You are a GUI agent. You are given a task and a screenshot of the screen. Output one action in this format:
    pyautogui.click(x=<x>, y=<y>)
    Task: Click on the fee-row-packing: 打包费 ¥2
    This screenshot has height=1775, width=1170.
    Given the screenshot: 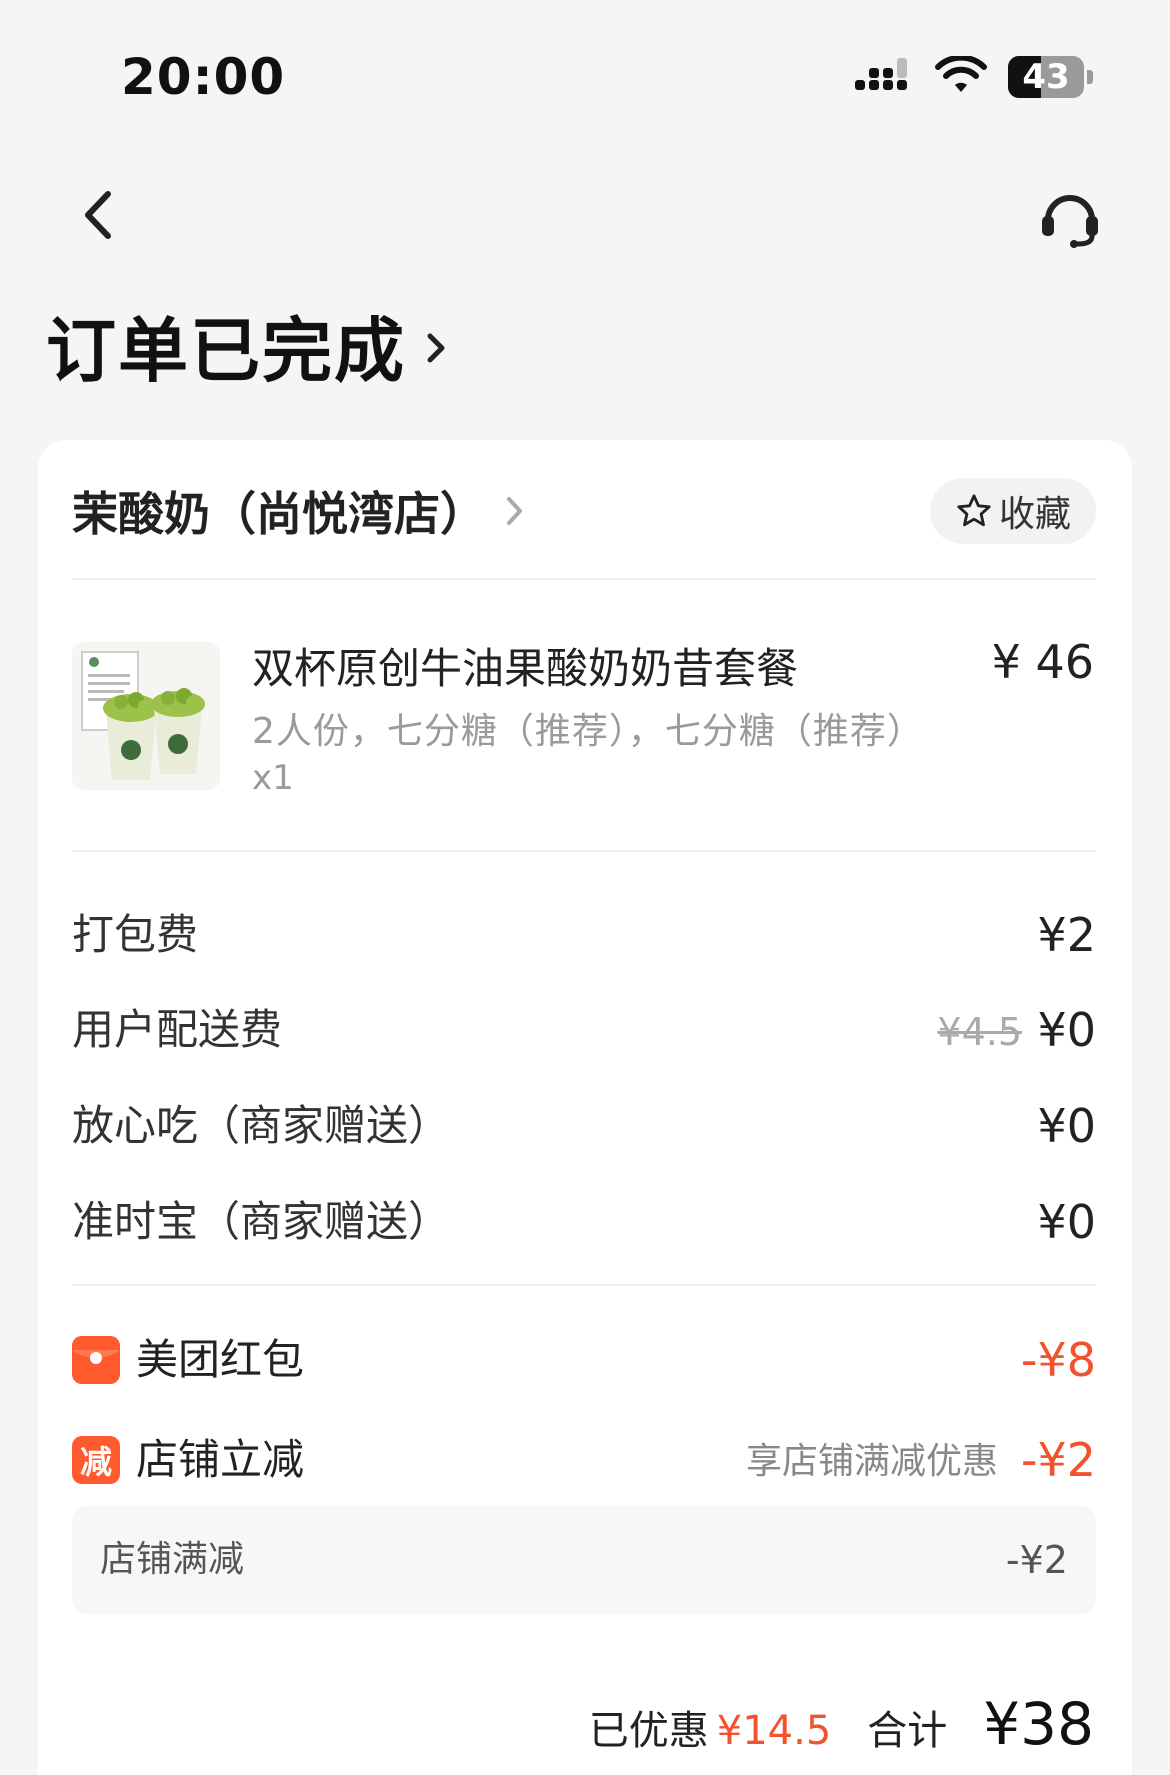 What is the action you would take?
    pyautogui.click(x=584, y=935)
    